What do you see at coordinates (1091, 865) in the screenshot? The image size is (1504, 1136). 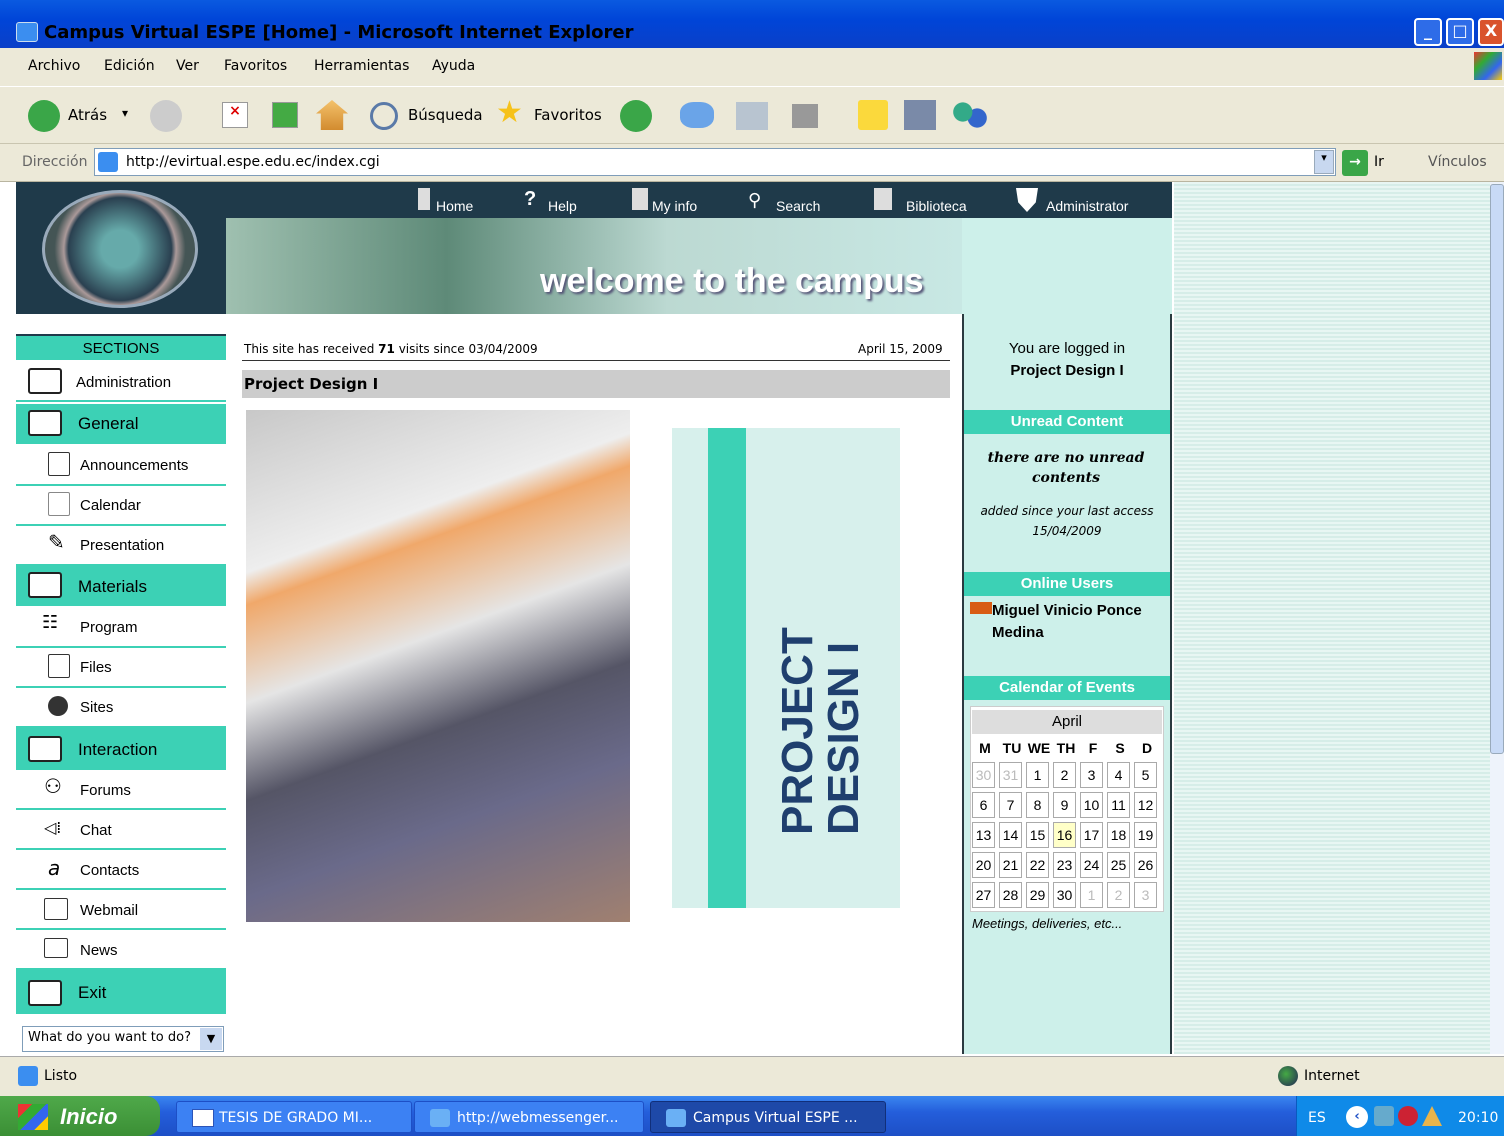 I see `calendar-day: 24` at bounding box center [1091, 865].